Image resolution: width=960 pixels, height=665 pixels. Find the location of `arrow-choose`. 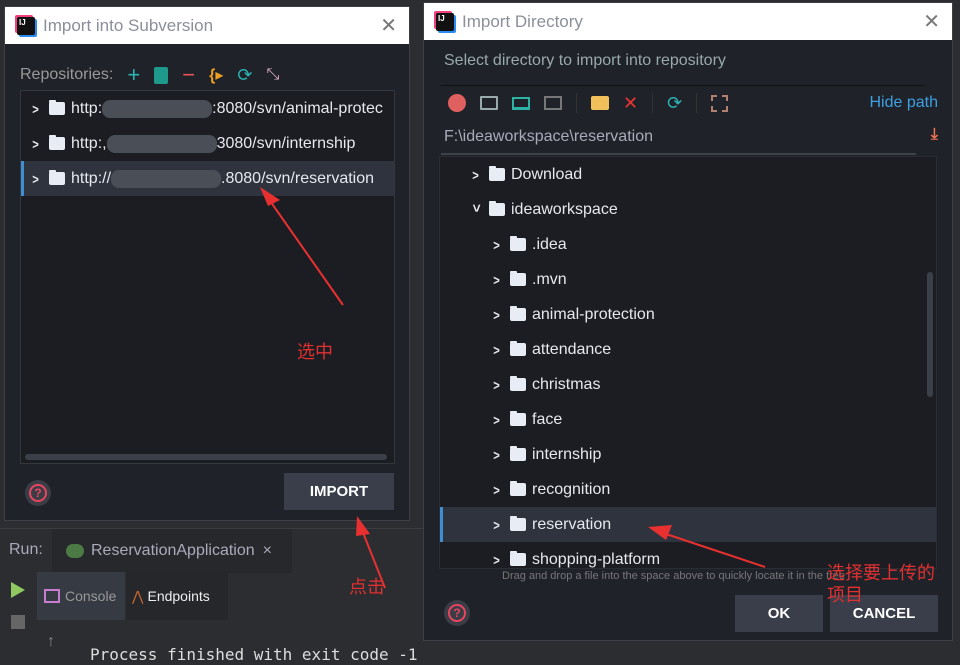

arrow-choose is located at coordinates (707, 546).